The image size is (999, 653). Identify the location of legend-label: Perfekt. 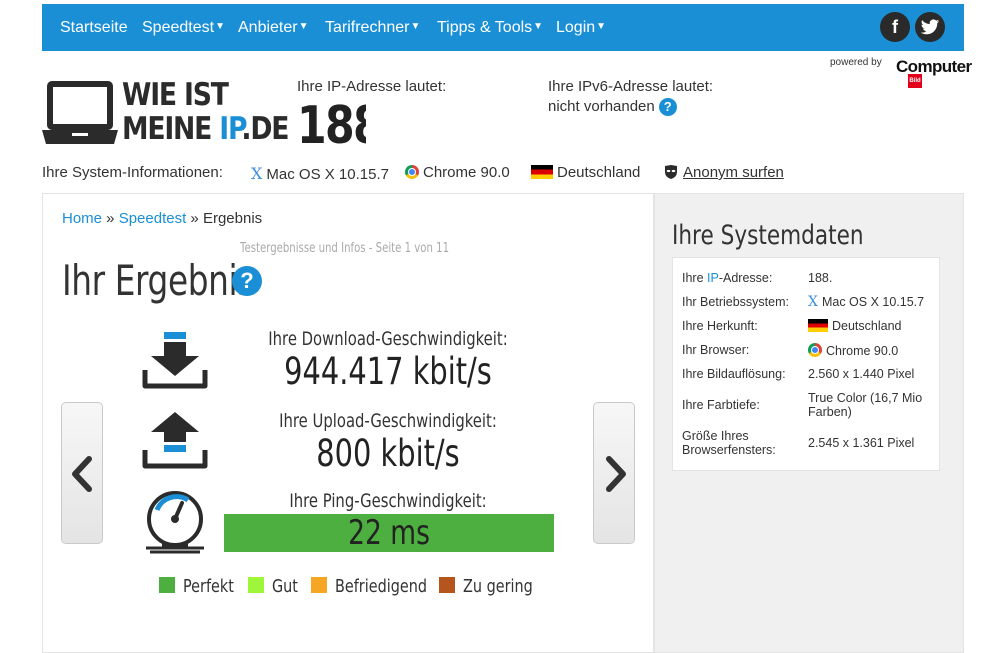
(208, 586).